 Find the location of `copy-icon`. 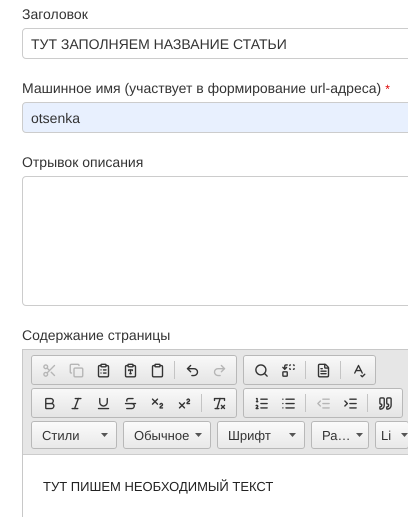

copy-icon is located at coordinates (76, 370).